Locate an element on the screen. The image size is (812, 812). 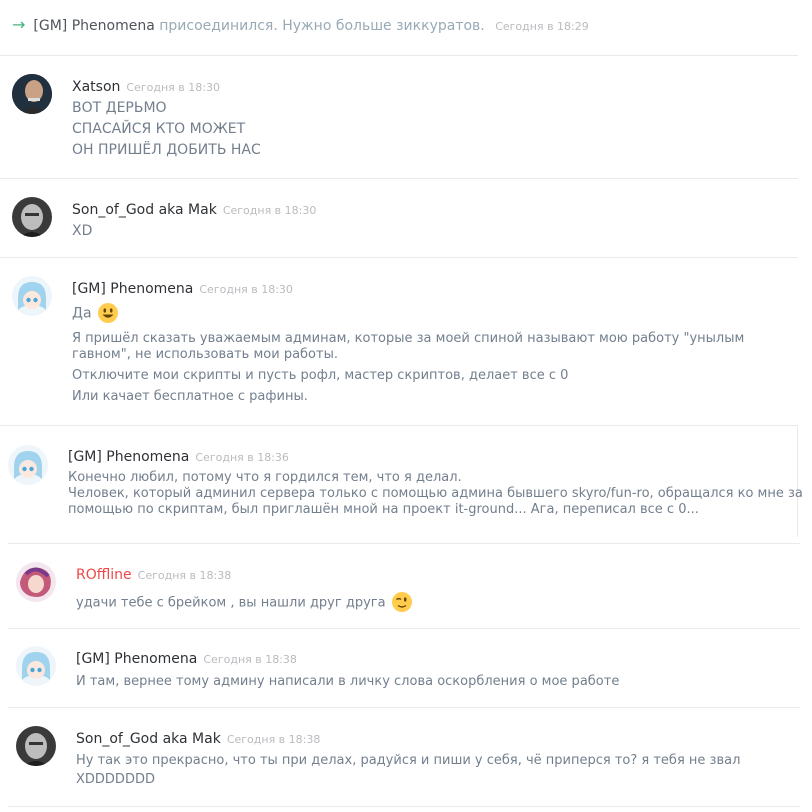
avatar-xatson is located at coordinates (32, 94).